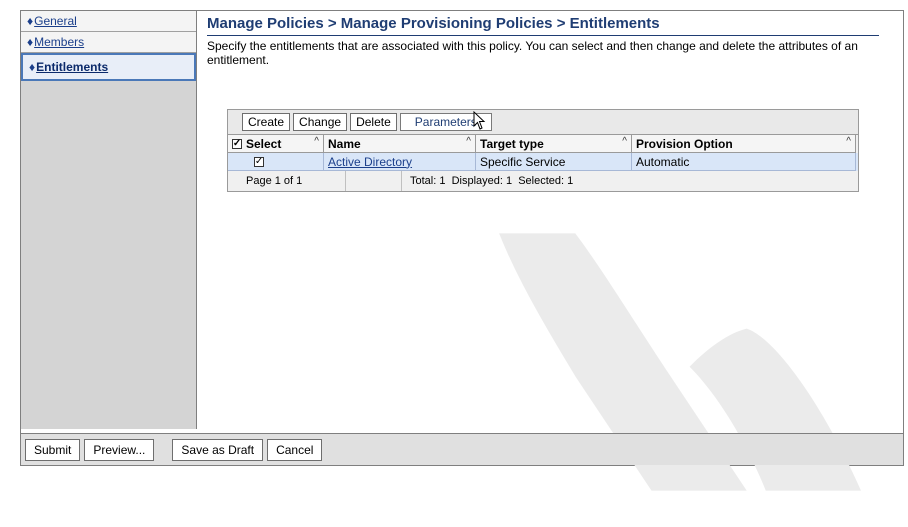 Image resolution: width=908 pixels, height=527 pixels. Describe the element at coordinates (684, 143) in the screenshot. I see `column-header-label: Provision Option` at that location.